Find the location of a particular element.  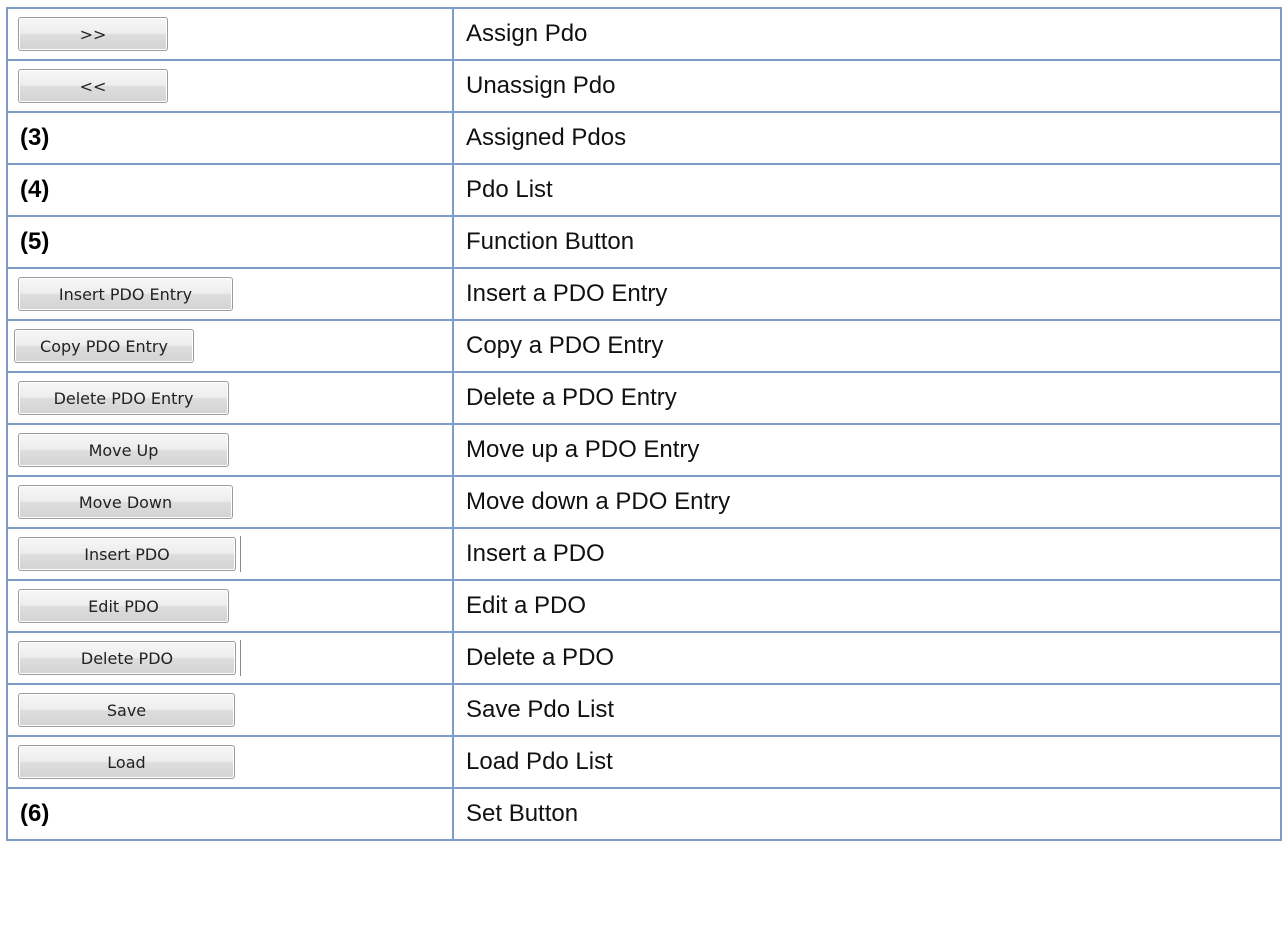

item-cell: (5) is located at coordinates (230, 242).